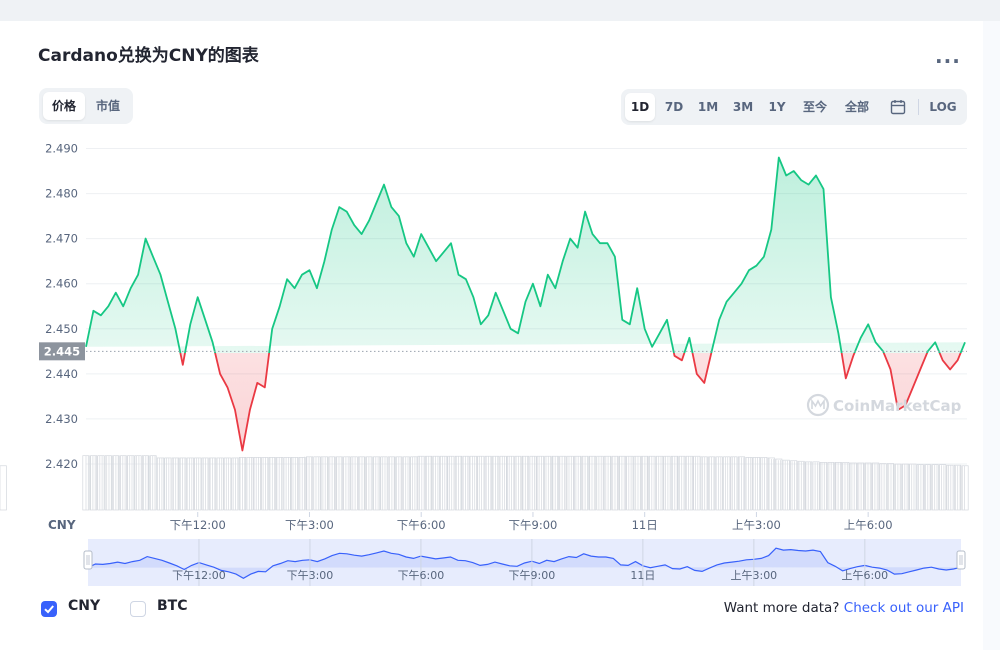 The height and width of the screenshot is (650, 1000). What do you see at coordinates (421, 525) in the screenshot?
I see `x-tick-label: 下午6:00` at bounding box center [421, 525].